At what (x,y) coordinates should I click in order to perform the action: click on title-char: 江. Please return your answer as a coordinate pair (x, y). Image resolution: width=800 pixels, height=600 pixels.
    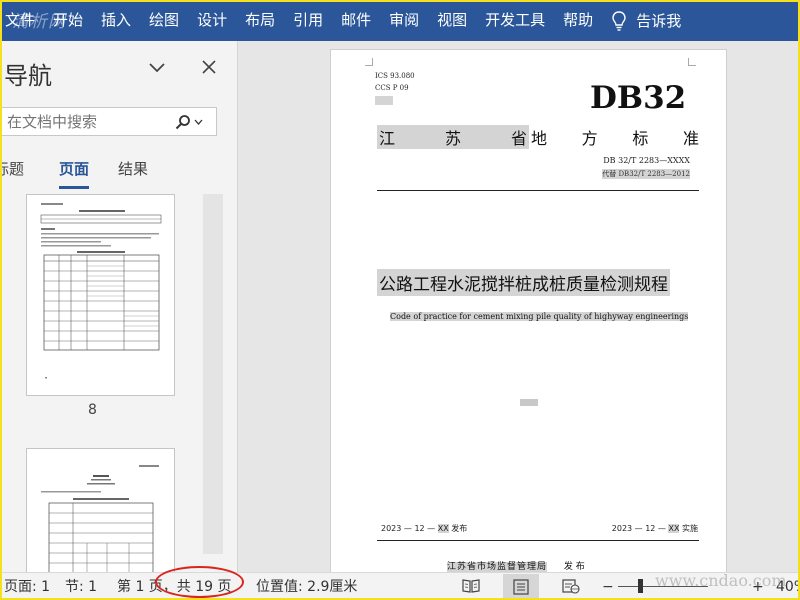
    Looking at the image, I should click on (387, 138).